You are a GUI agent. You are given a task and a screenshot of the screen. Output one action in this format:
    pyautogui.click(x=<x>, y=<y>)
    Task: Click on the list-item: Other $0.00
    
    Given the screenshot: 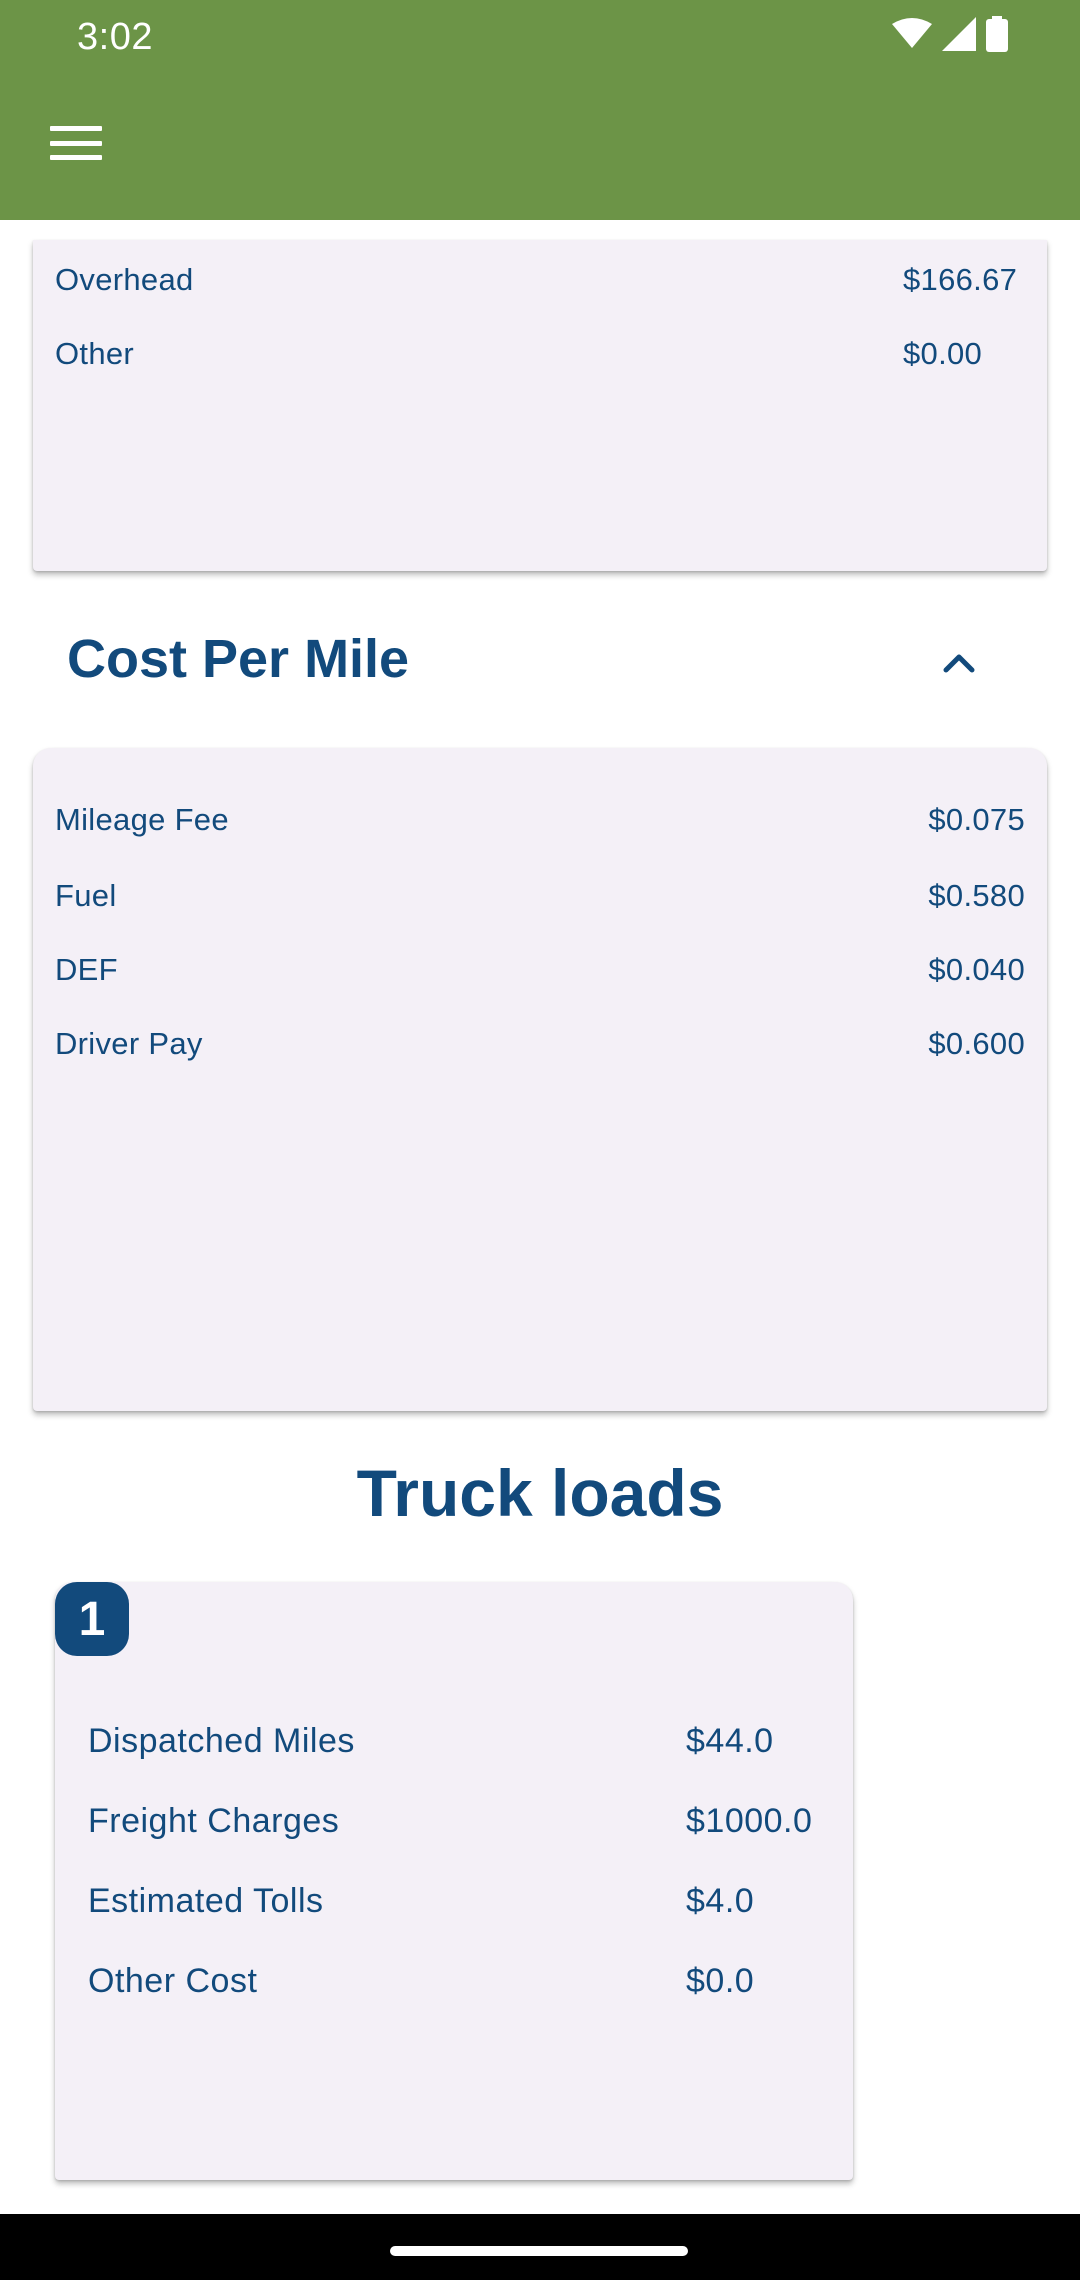 What is the action you would take?
    pyautogui.click(x=540, y=354)
    